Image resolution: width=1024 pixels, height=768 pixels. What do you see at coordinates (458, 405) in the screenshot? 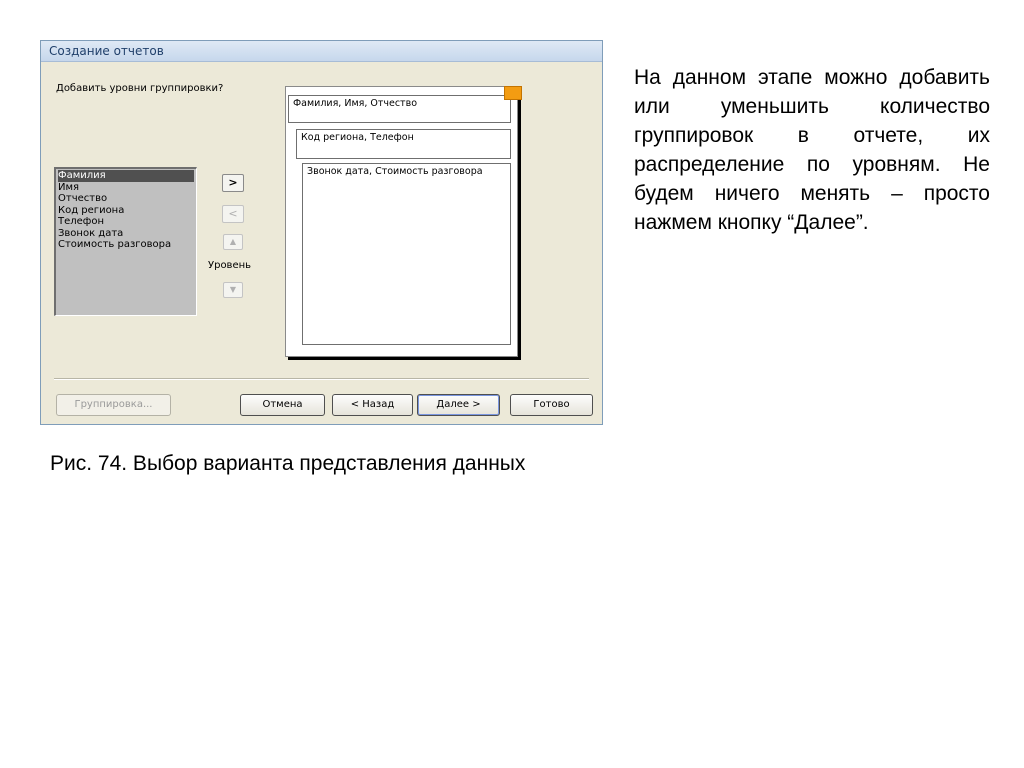
I see `next-button: Далее >` at bounding box center [458, 405].